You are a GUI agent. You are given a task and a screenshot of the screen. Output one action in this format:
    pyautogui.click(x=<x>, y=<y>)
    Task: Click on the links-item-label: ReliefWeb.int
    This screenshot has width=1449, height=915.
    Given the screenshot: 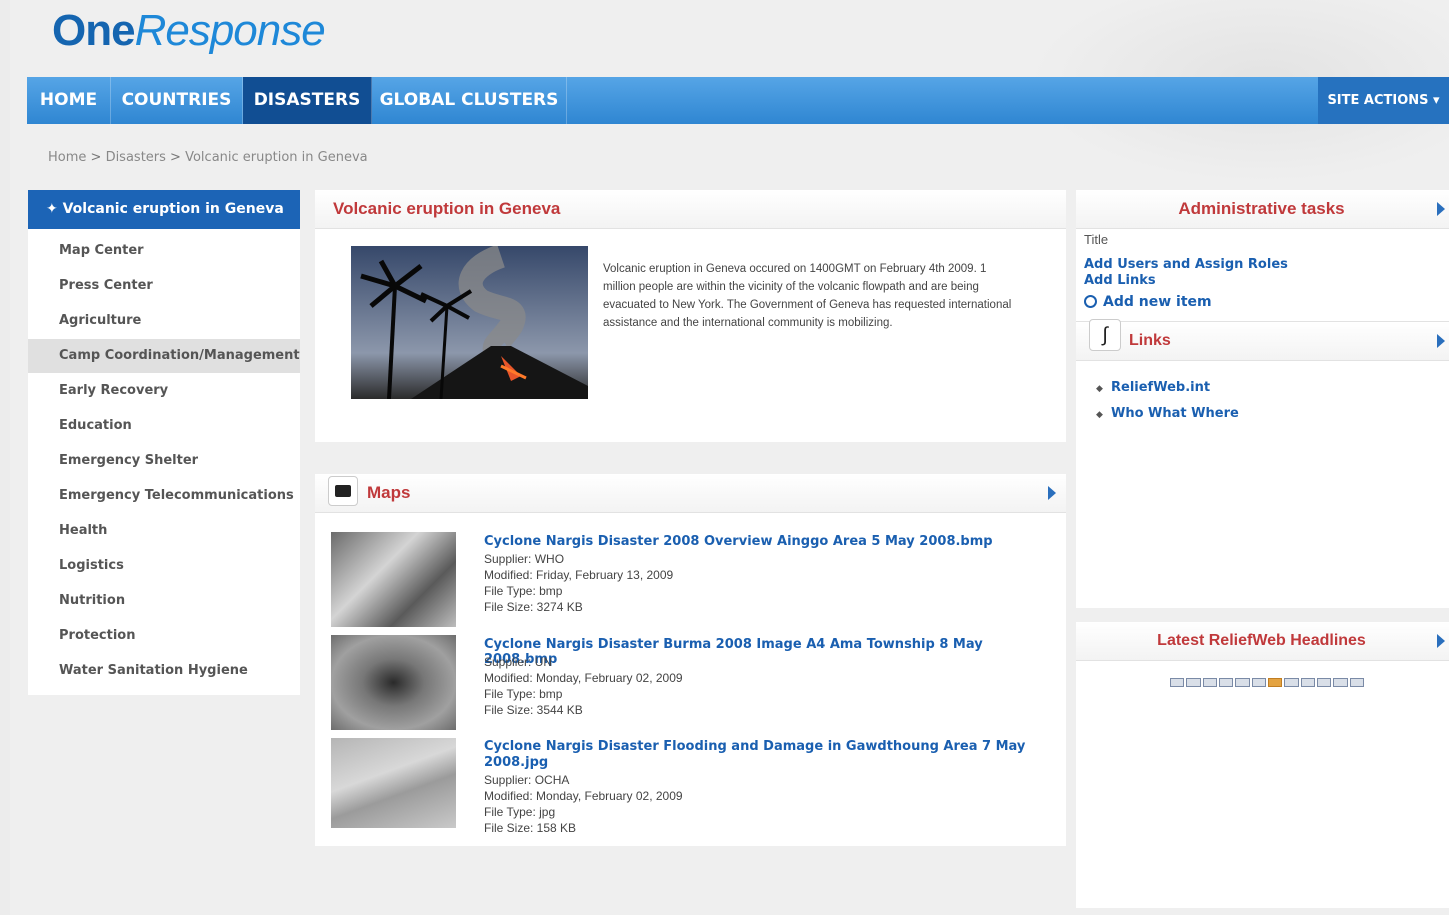 What is the action you would take?
    pyautogui.click(x=1161, y=387)
    